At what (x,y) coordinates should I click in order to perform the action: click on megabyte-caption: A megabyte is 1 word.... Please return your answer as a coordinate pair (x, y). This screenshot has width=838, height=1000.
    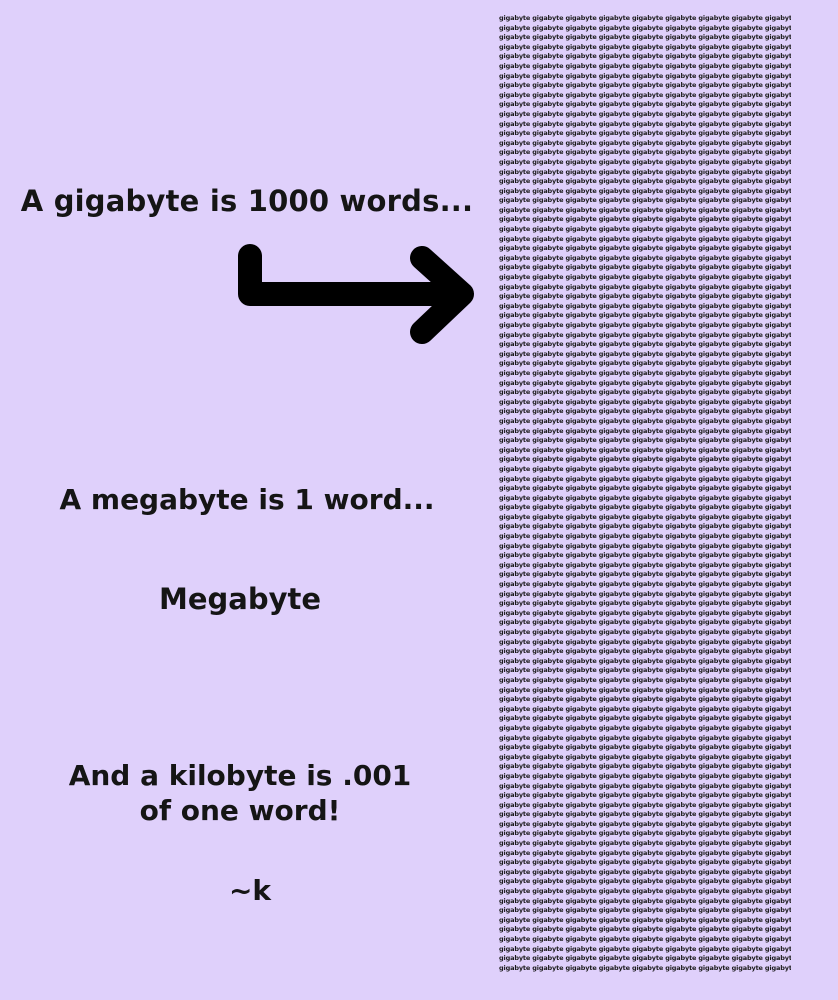
    Looking at the image, I should click on (247, 499).